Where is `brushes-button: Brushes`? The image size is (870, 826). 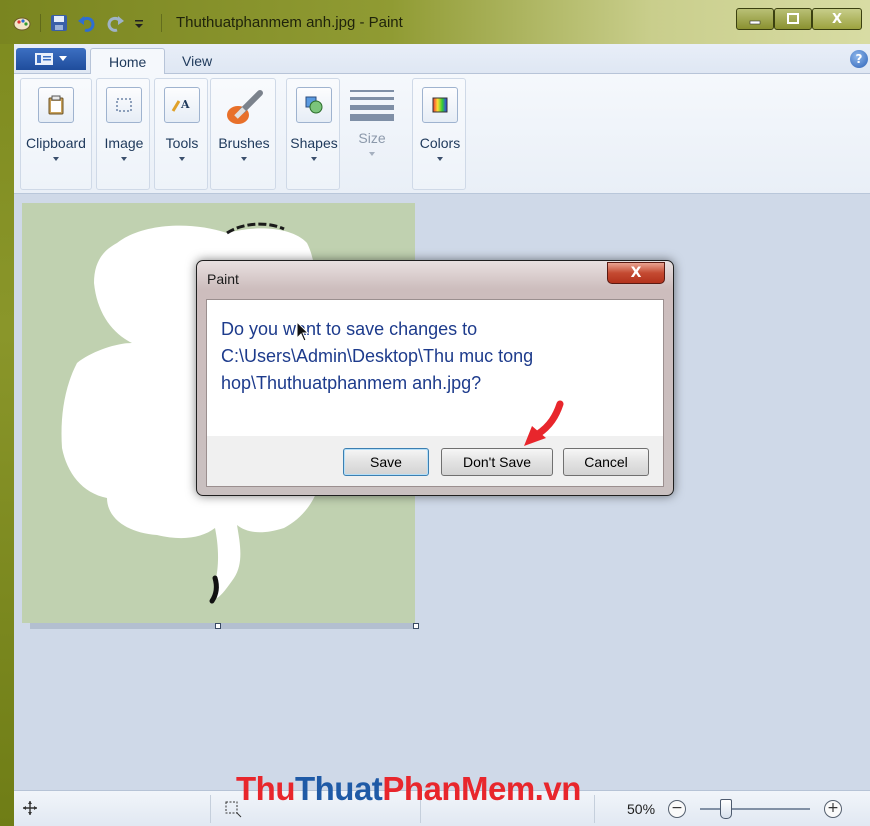
brushes-button: Brushes is located at coordinates (244, 122).